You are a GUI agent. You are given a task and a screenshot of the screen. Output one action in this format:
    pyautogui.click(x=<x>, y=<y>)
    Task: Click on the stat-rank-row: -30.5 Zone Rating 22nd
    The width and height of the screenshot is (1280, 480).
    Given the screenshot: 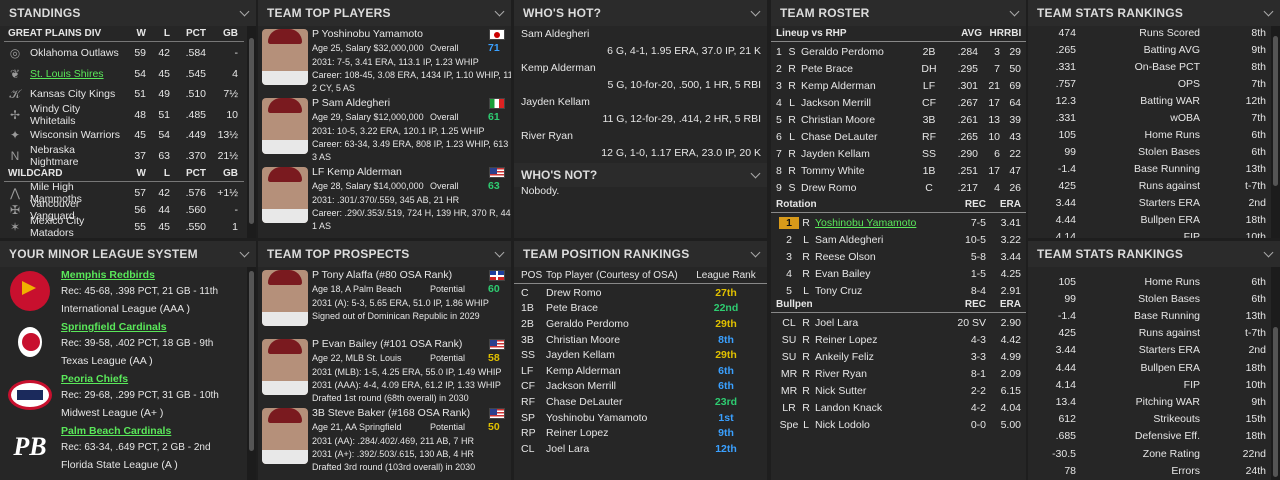 What is the action you would take?
    pyautogui.click(x=1149, y=453)
    